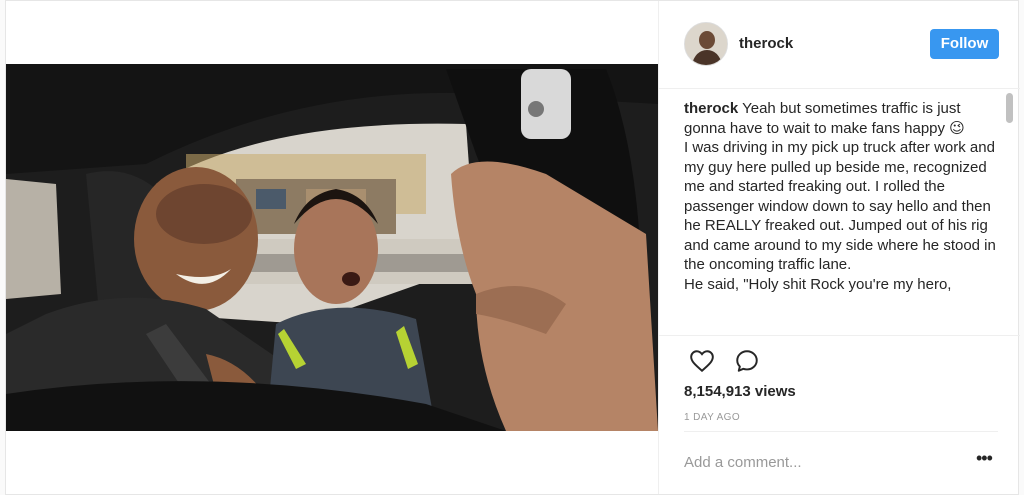 The width and height of the screenshot is (1024, 495). I want to click on heart-icon, so click(703, 362).